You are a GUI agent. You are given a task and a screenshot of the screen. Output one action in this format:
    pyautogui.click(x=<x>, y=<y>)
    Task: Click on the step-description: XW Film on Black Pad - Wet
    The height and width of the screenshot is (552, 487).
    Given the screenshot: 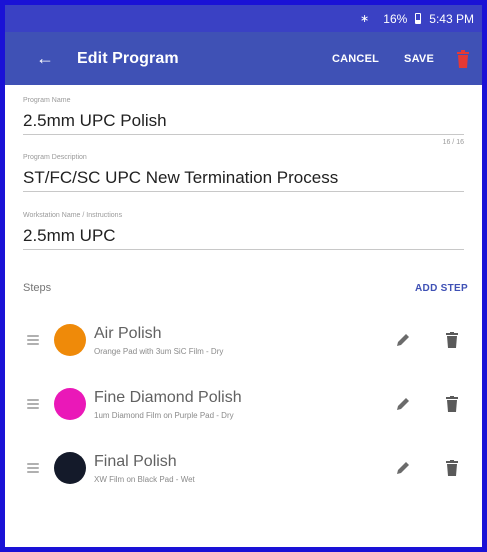 What is the action you would take?
    pyautogui.click(x=144, y=479)
    